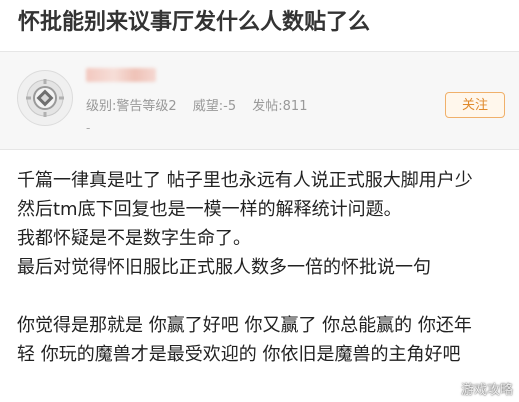  What do you see at coordinates (131, 106) in the screenshot?
I see `author-level: 级别:警告等级2` at bounding box center [131, 106].